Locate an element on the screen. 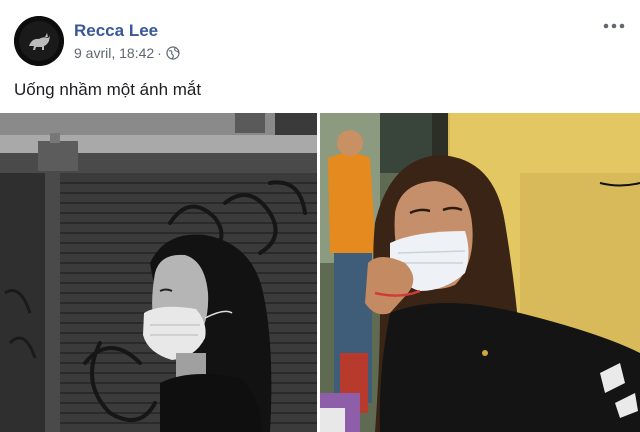  post-meta: 9 avril, 18:42 · is located at coordinates (127, 53).